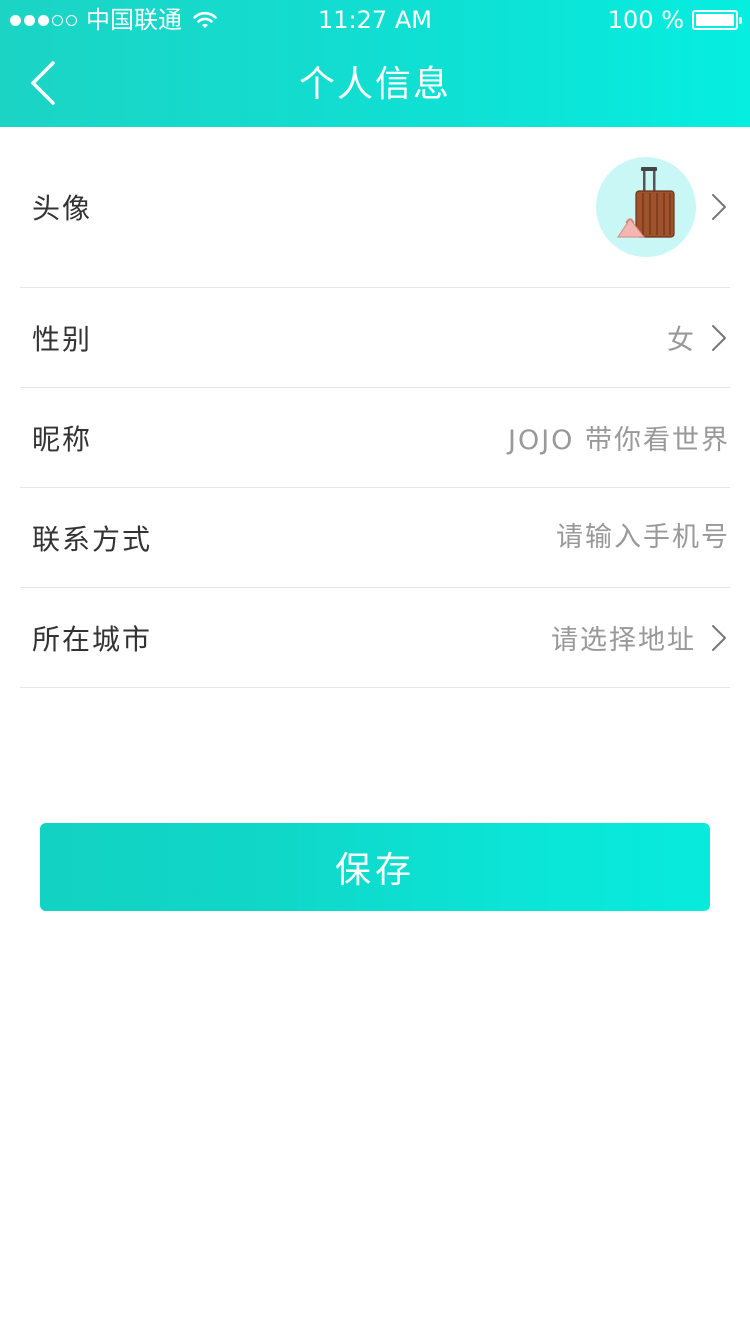  I want to click on phone-input, so click(600, 537).